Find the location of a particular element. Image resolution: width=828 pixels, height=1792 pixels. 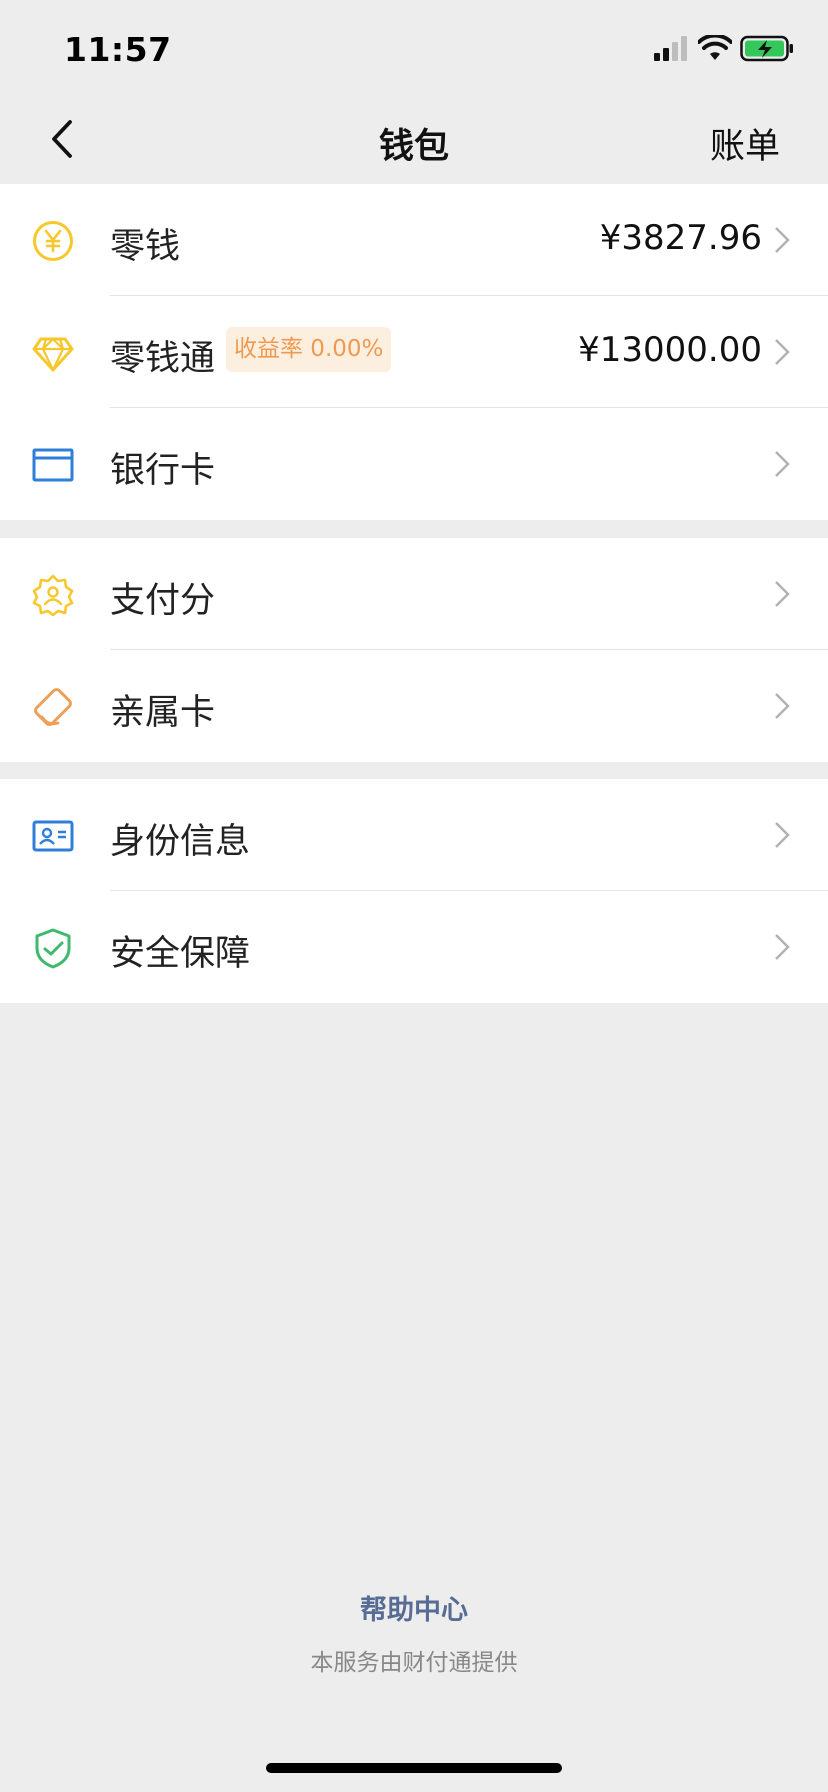

change-row: 零钱 ¥3827.96 is located at coordinates (414, 240).